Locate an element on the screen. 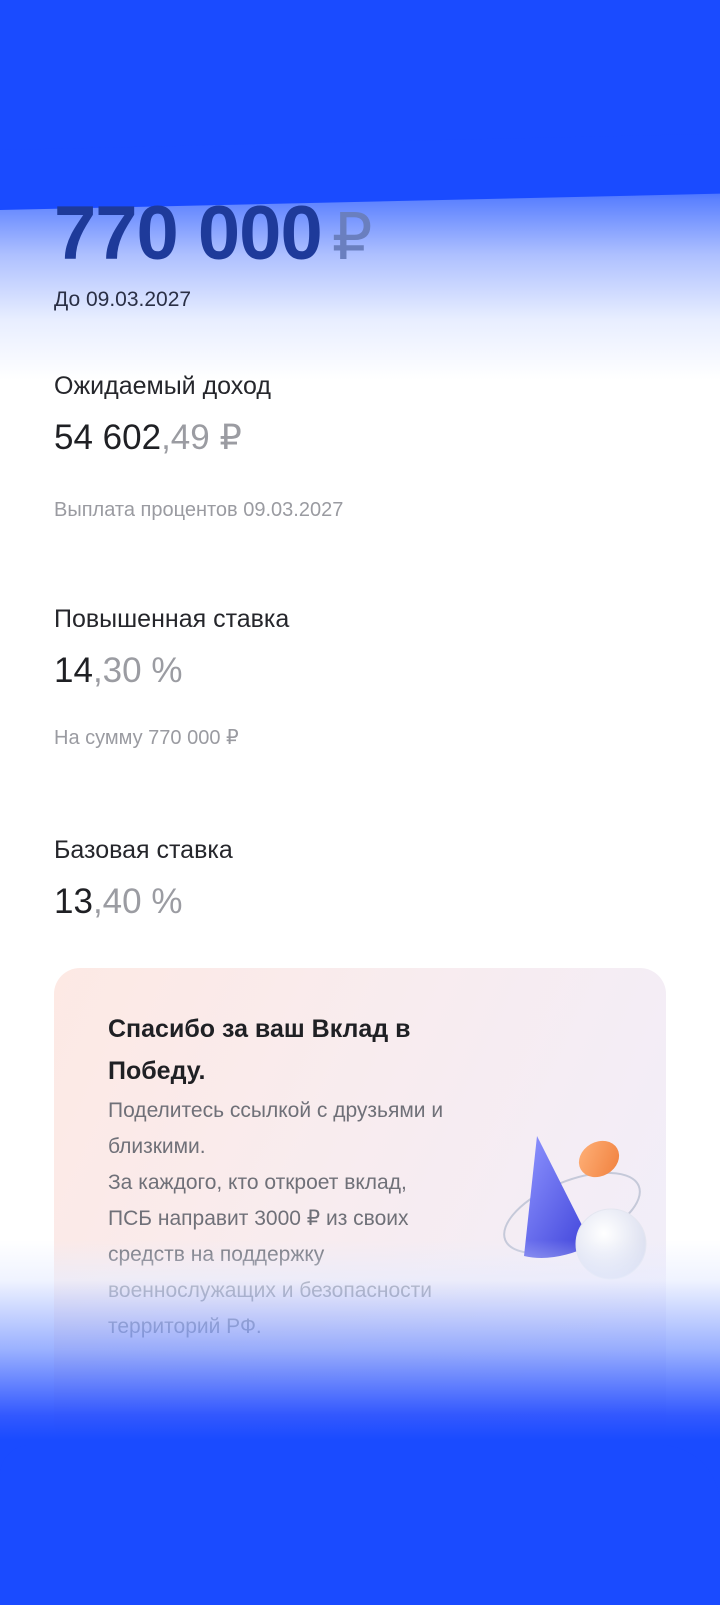  expected-income-fraction: ,49 ₽ is located at coordinates (201, 437).